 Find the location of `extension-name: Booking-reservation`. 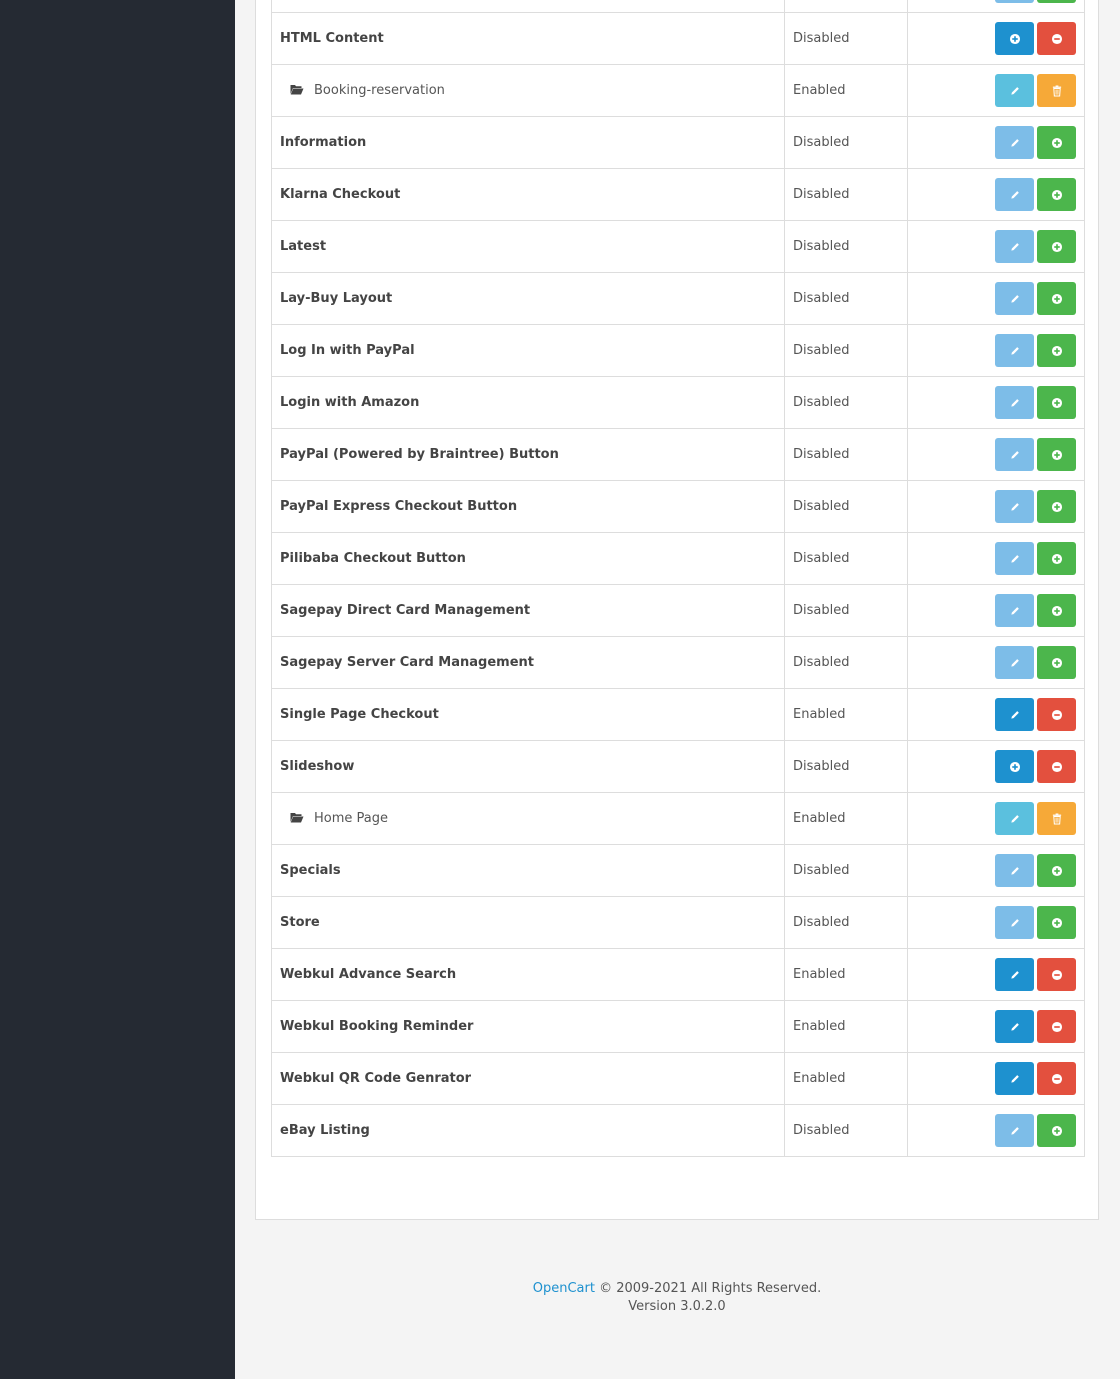

extension-name: Booking-reservation is located at coordinates (379, 90).